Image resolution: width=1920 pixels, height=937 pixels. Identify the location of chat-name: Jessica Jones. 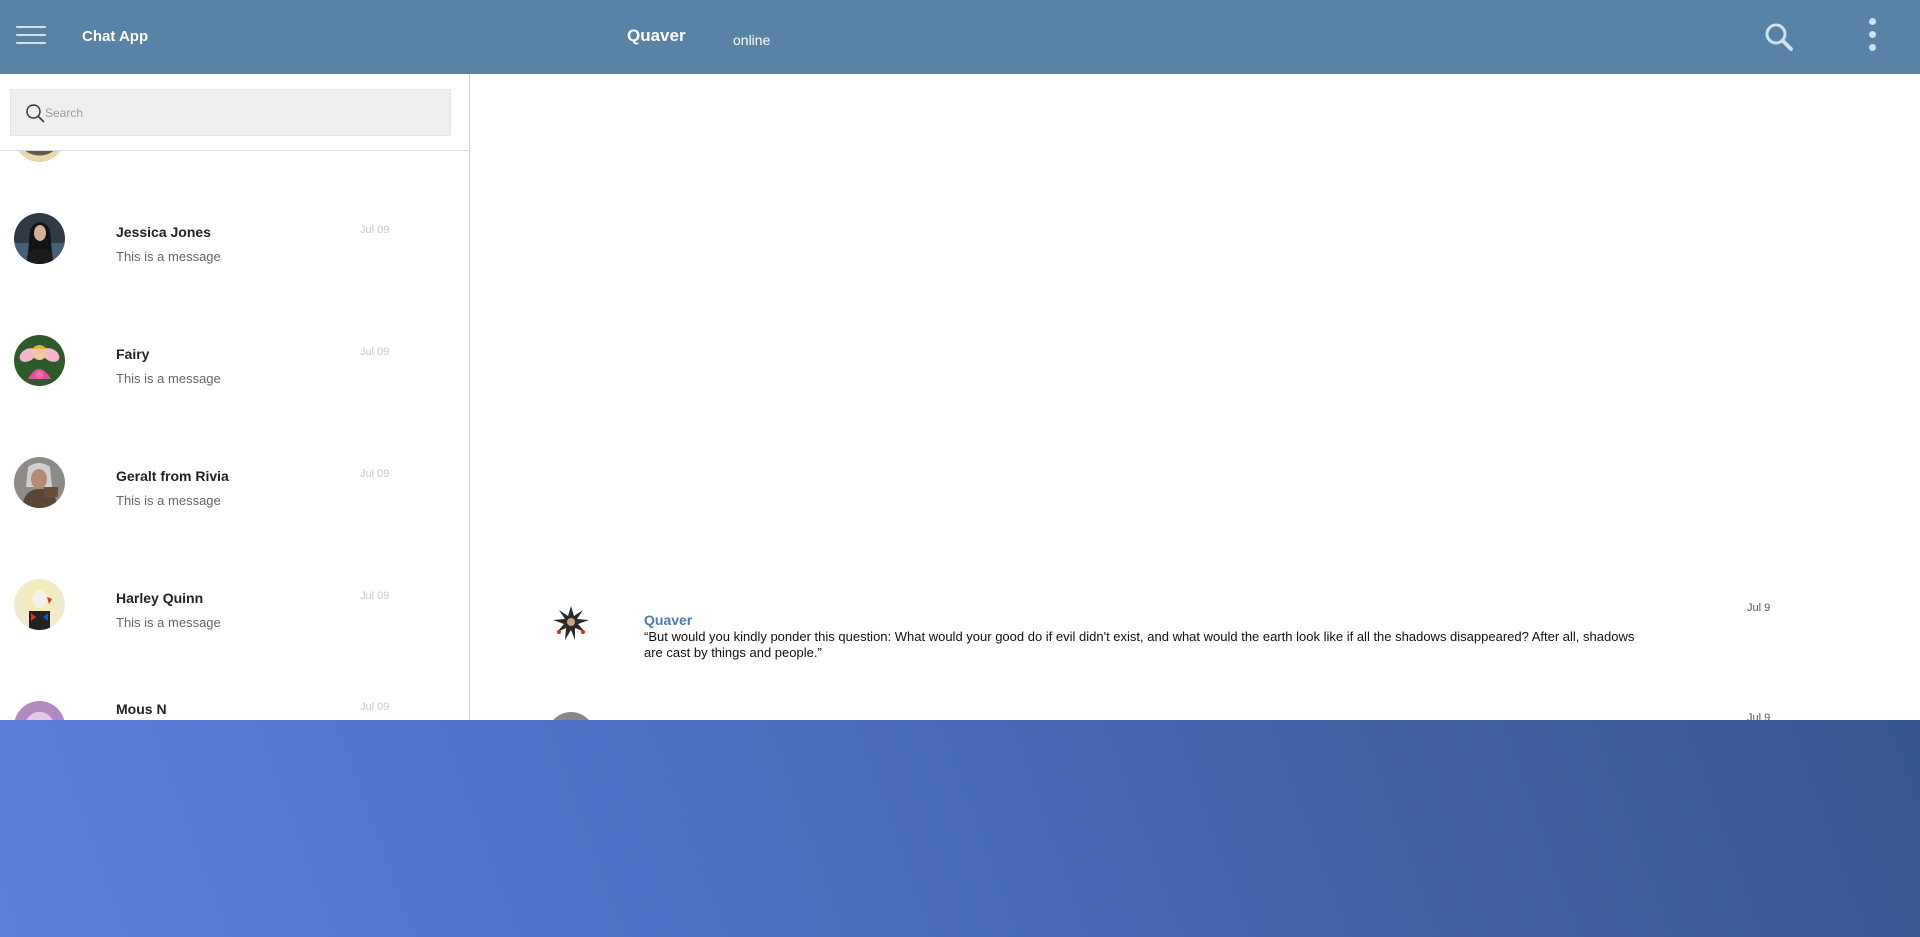
(163, 232).